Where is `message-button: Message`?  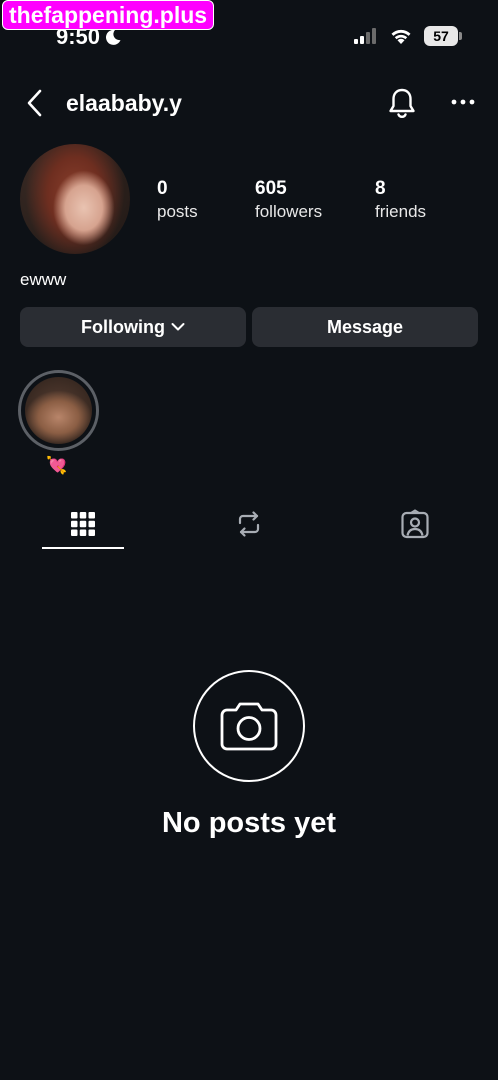
message-button: Message is located at coordinates (365, 327).